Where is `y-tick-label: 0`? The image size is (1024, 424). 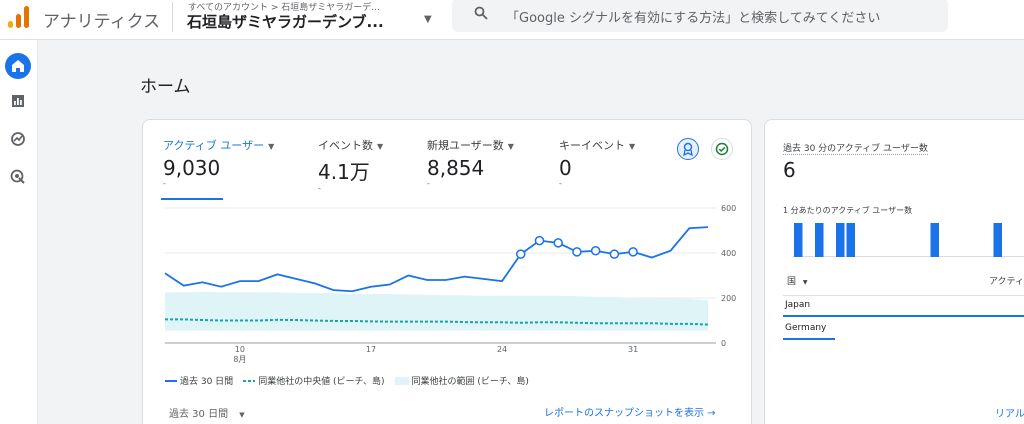
y-tick-label: 0 is located at coordinates (723, 343).